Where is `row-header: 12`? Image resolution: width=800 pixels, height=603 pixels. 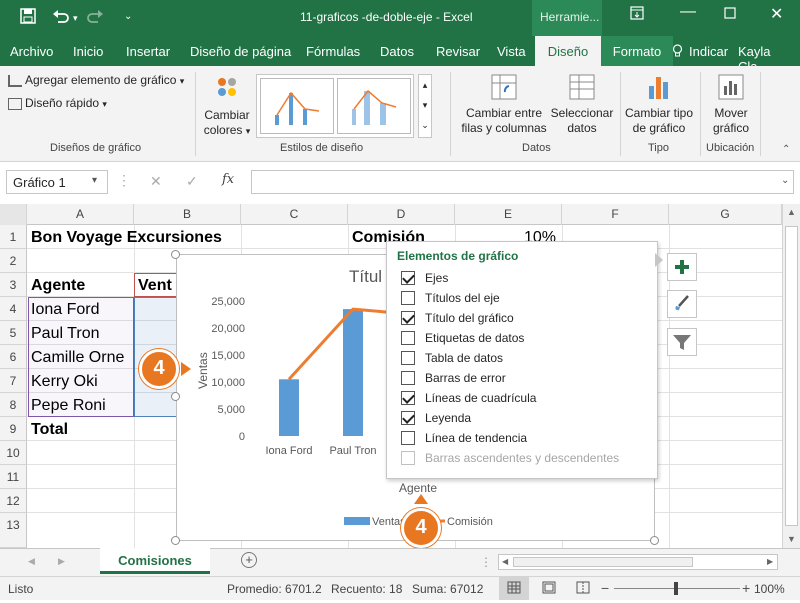 row-header: 12 is located at coordinates (13, 501).